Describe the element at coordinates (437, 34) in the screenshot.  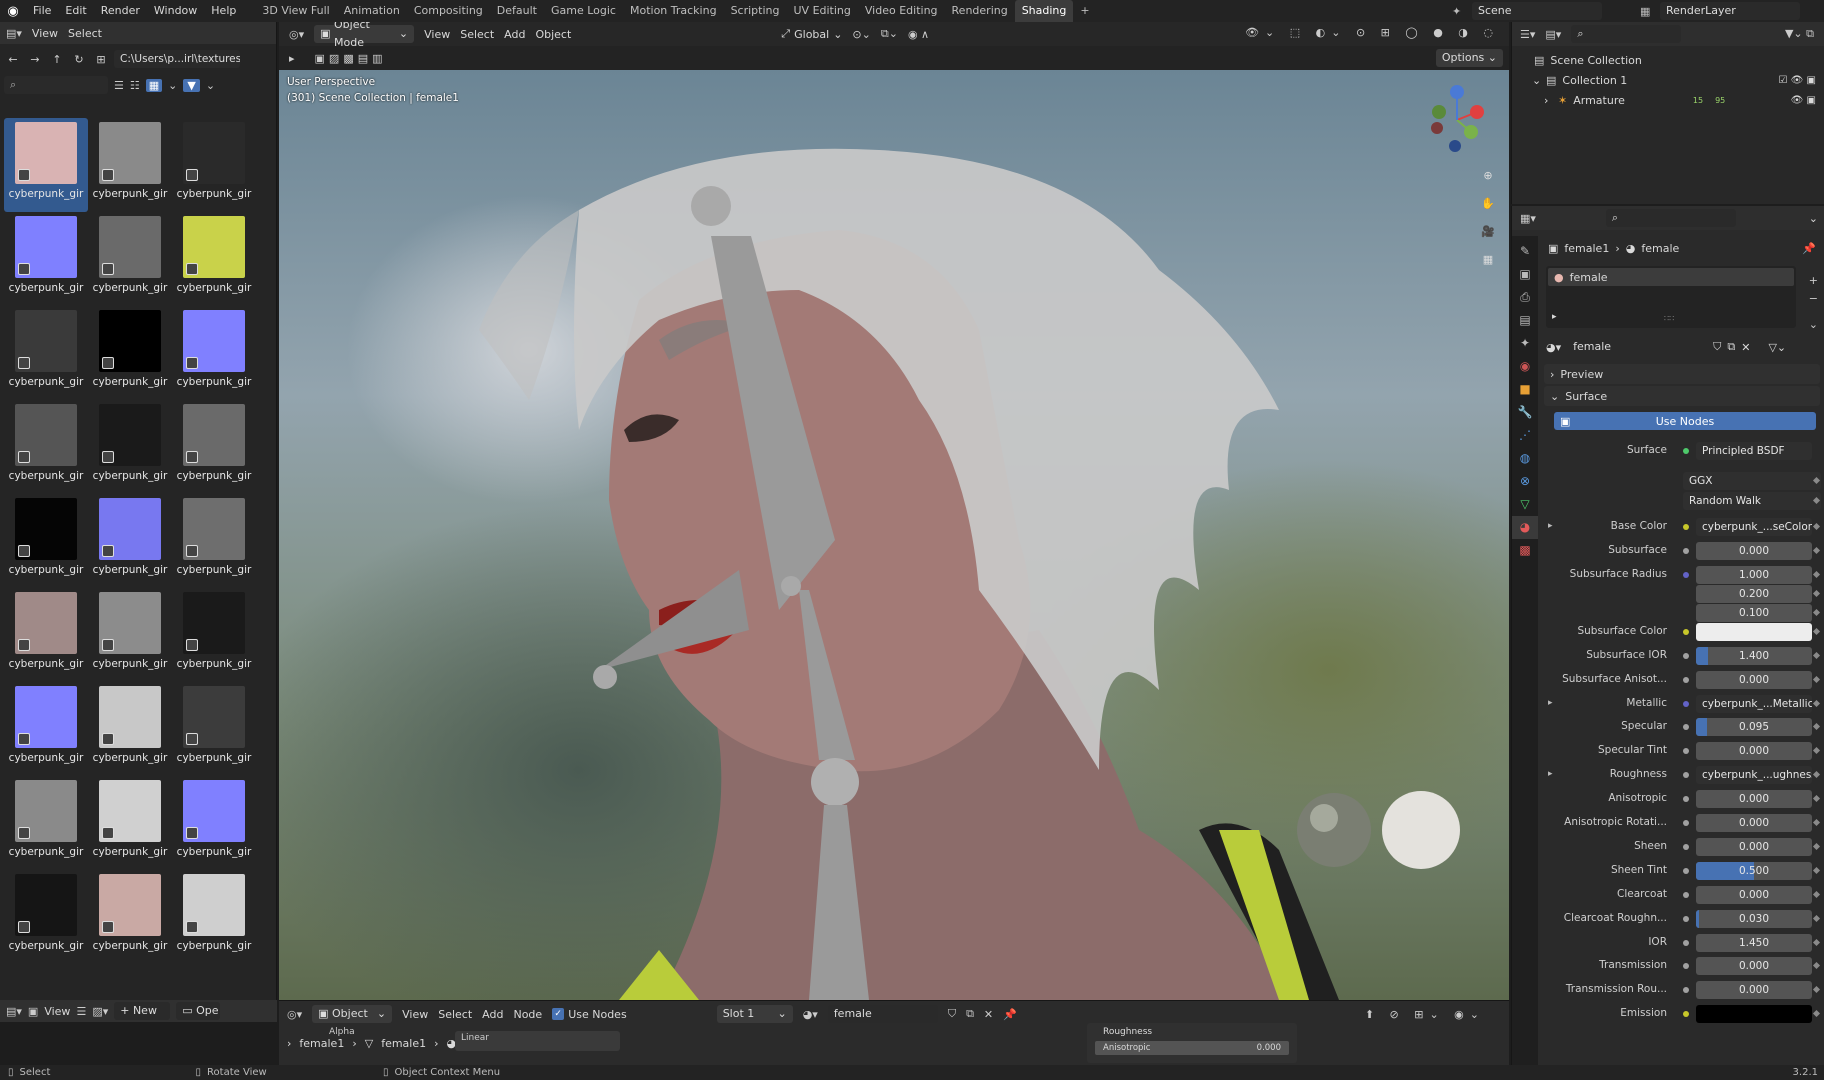
I see `viewport-menu-view: View` at that location.